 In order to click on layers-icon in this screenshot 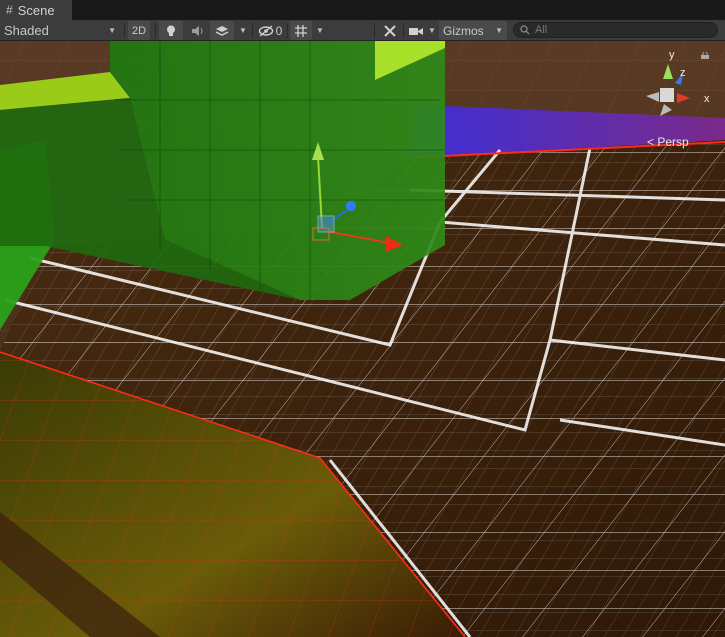, I will do `click(222, 30)`.